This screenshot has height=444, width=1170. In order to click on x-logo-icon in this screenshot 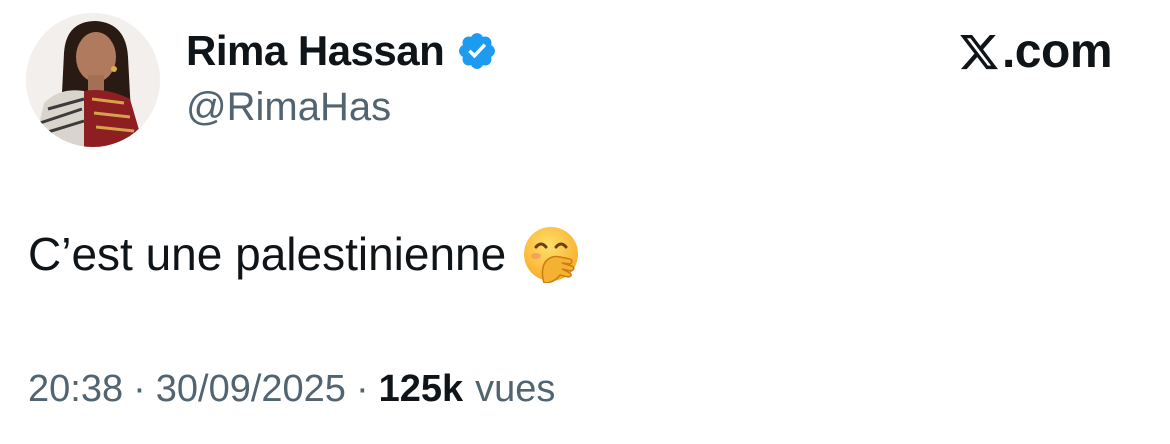, I will do `click(979, 52)`.